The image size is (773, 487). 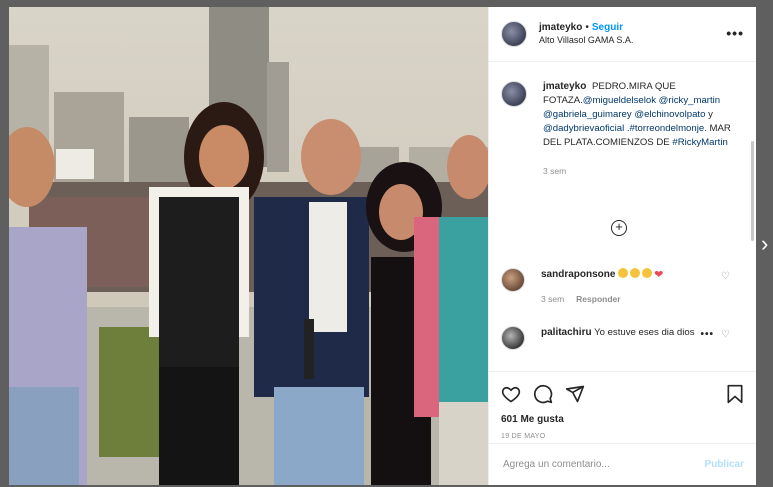 What do you see at coordinates (707, 334) in the screenshot?
I see `comment-options-icon: •••` at bounding box center [707, 334].